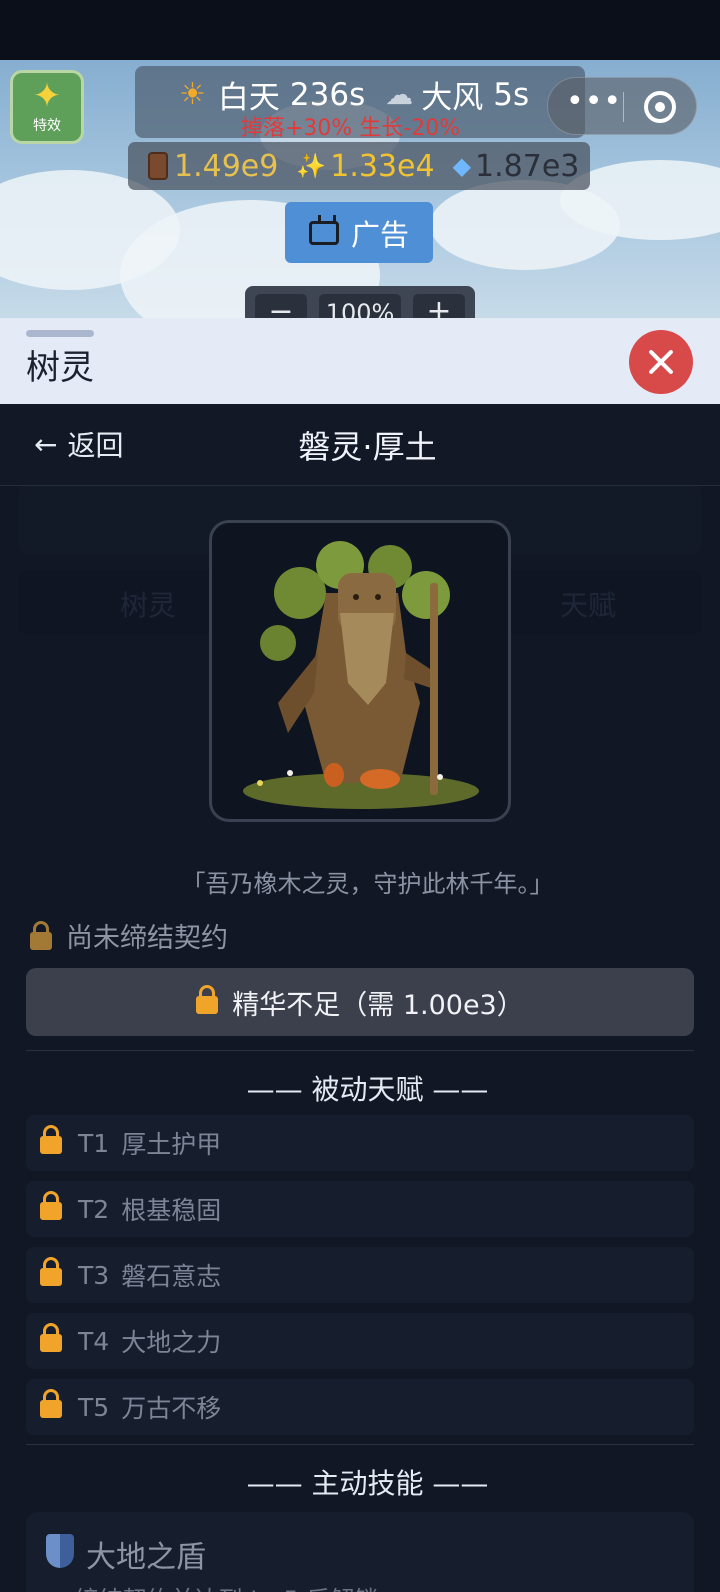 The image size is (720, 1592). Describe the element at coordinates (360, 307) in the screenshot. I see `zoom-level: 100%` at that location.